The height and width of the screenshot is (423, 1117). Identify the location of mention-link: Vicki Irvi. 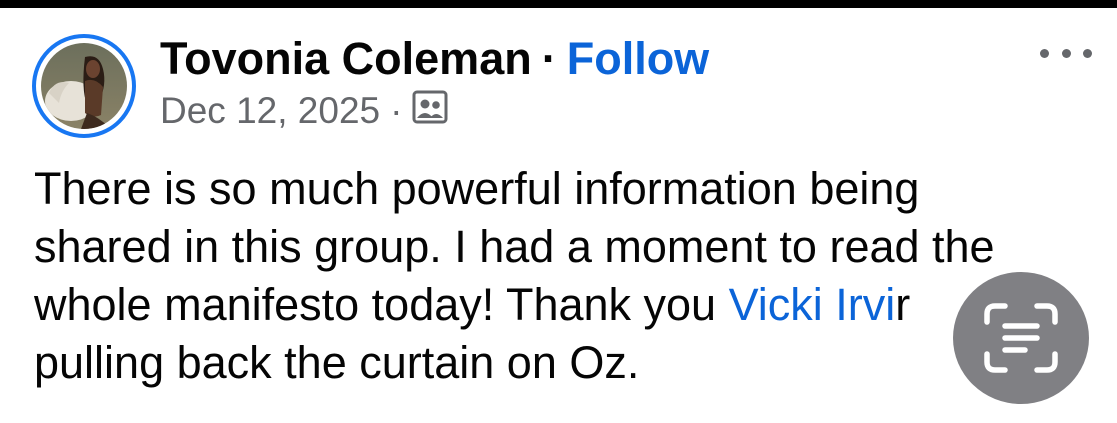
(812, 304).